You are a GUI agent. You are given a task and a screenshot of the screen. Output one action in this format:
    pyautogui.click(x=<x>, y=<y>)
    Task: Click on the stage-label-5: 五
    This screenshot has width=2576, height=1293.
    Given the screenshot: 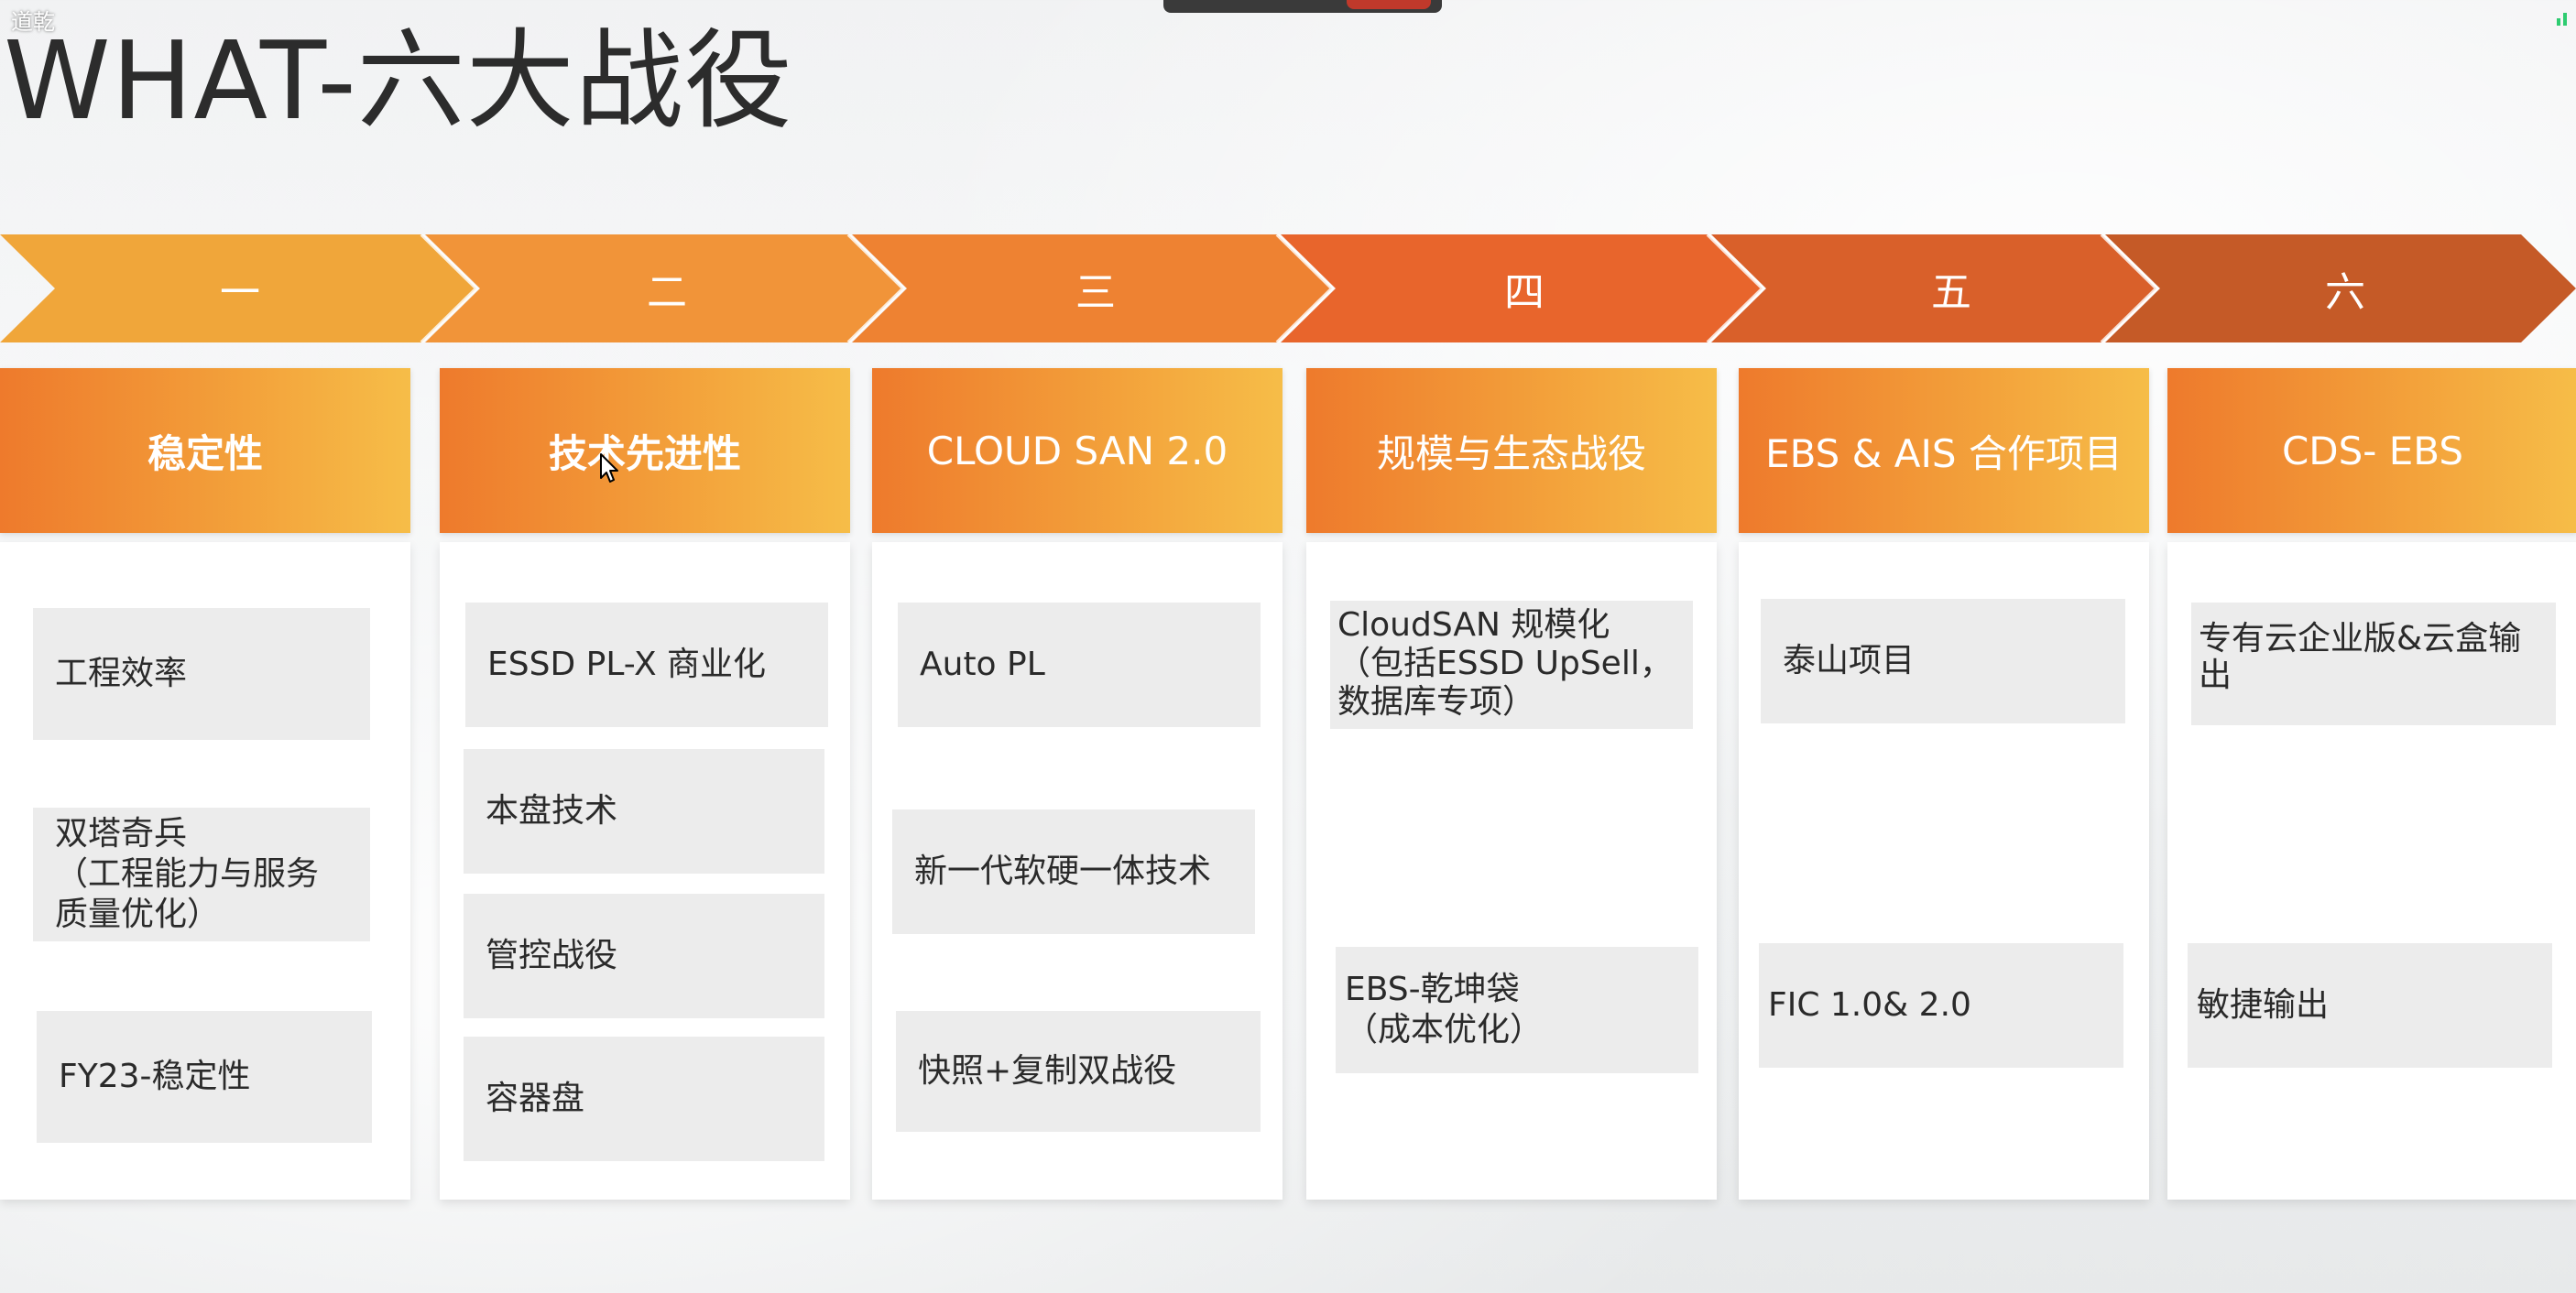 What is the action you would take?
    pyautogui.click(x=1951, y=292)
    